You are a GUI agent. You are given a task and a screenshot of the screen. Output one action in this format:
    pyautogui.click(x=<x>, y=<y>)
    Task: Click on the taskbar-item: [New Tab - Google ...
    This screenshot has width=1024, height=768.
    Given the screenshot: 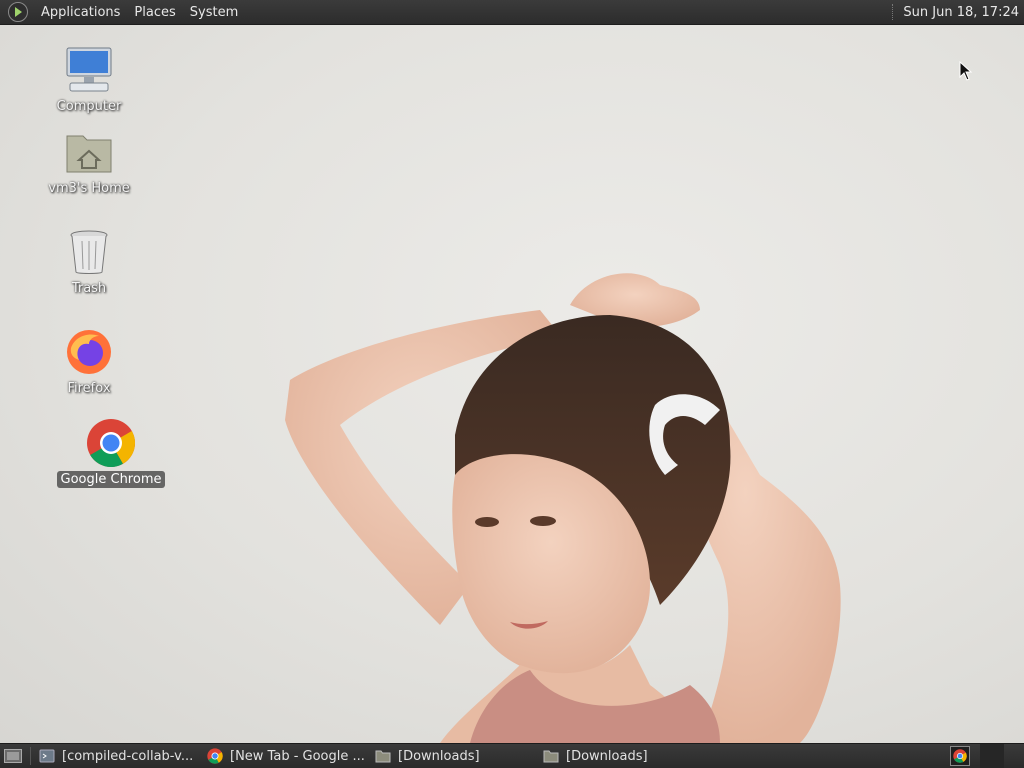 What is the action you would take?
    pyautogui.click(x=286, y=756)
    